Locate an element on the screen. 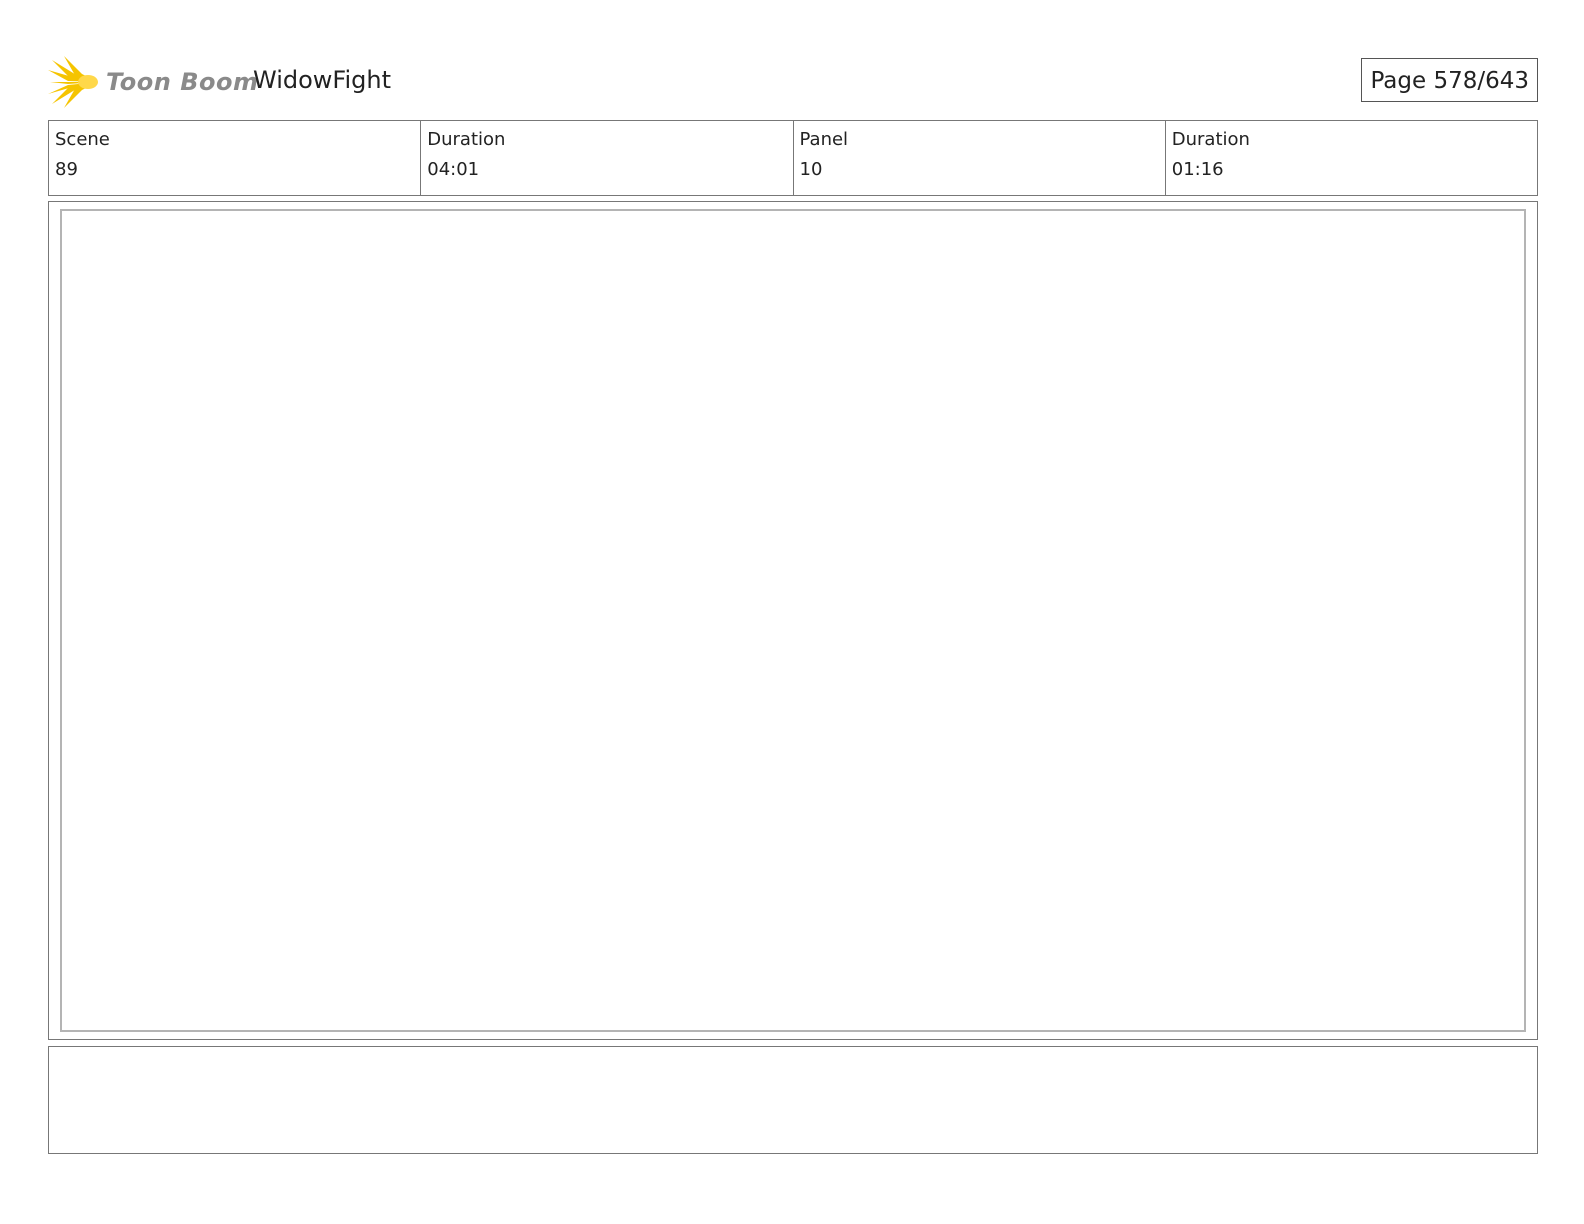 The image size is (1584, 1224). panel-duration-label: Duration is located at coordinates (1210, 139).